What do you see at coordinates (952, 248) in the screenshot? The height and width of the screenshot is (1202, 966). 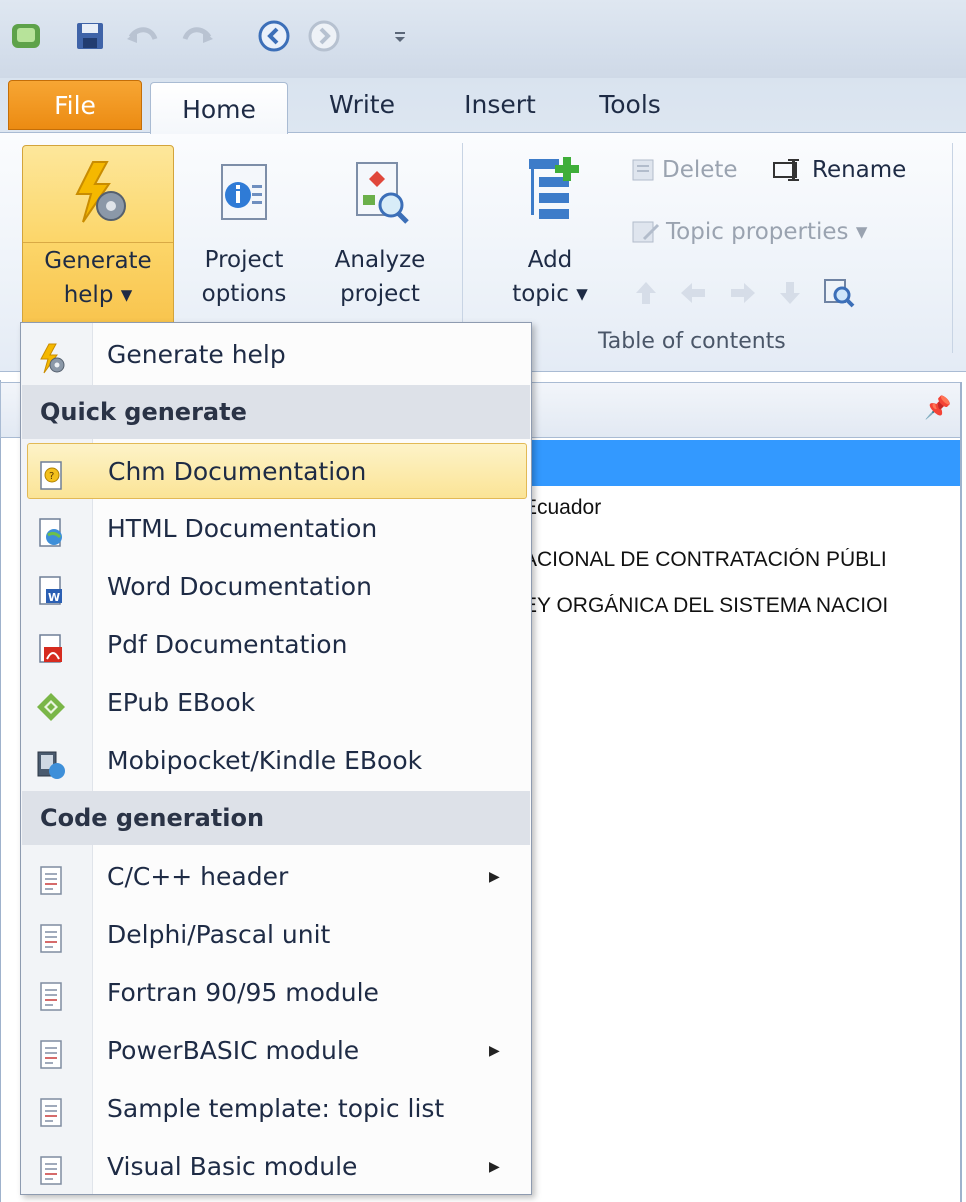 I see `ribbon-group-separator` at bounding box center [952, 248].